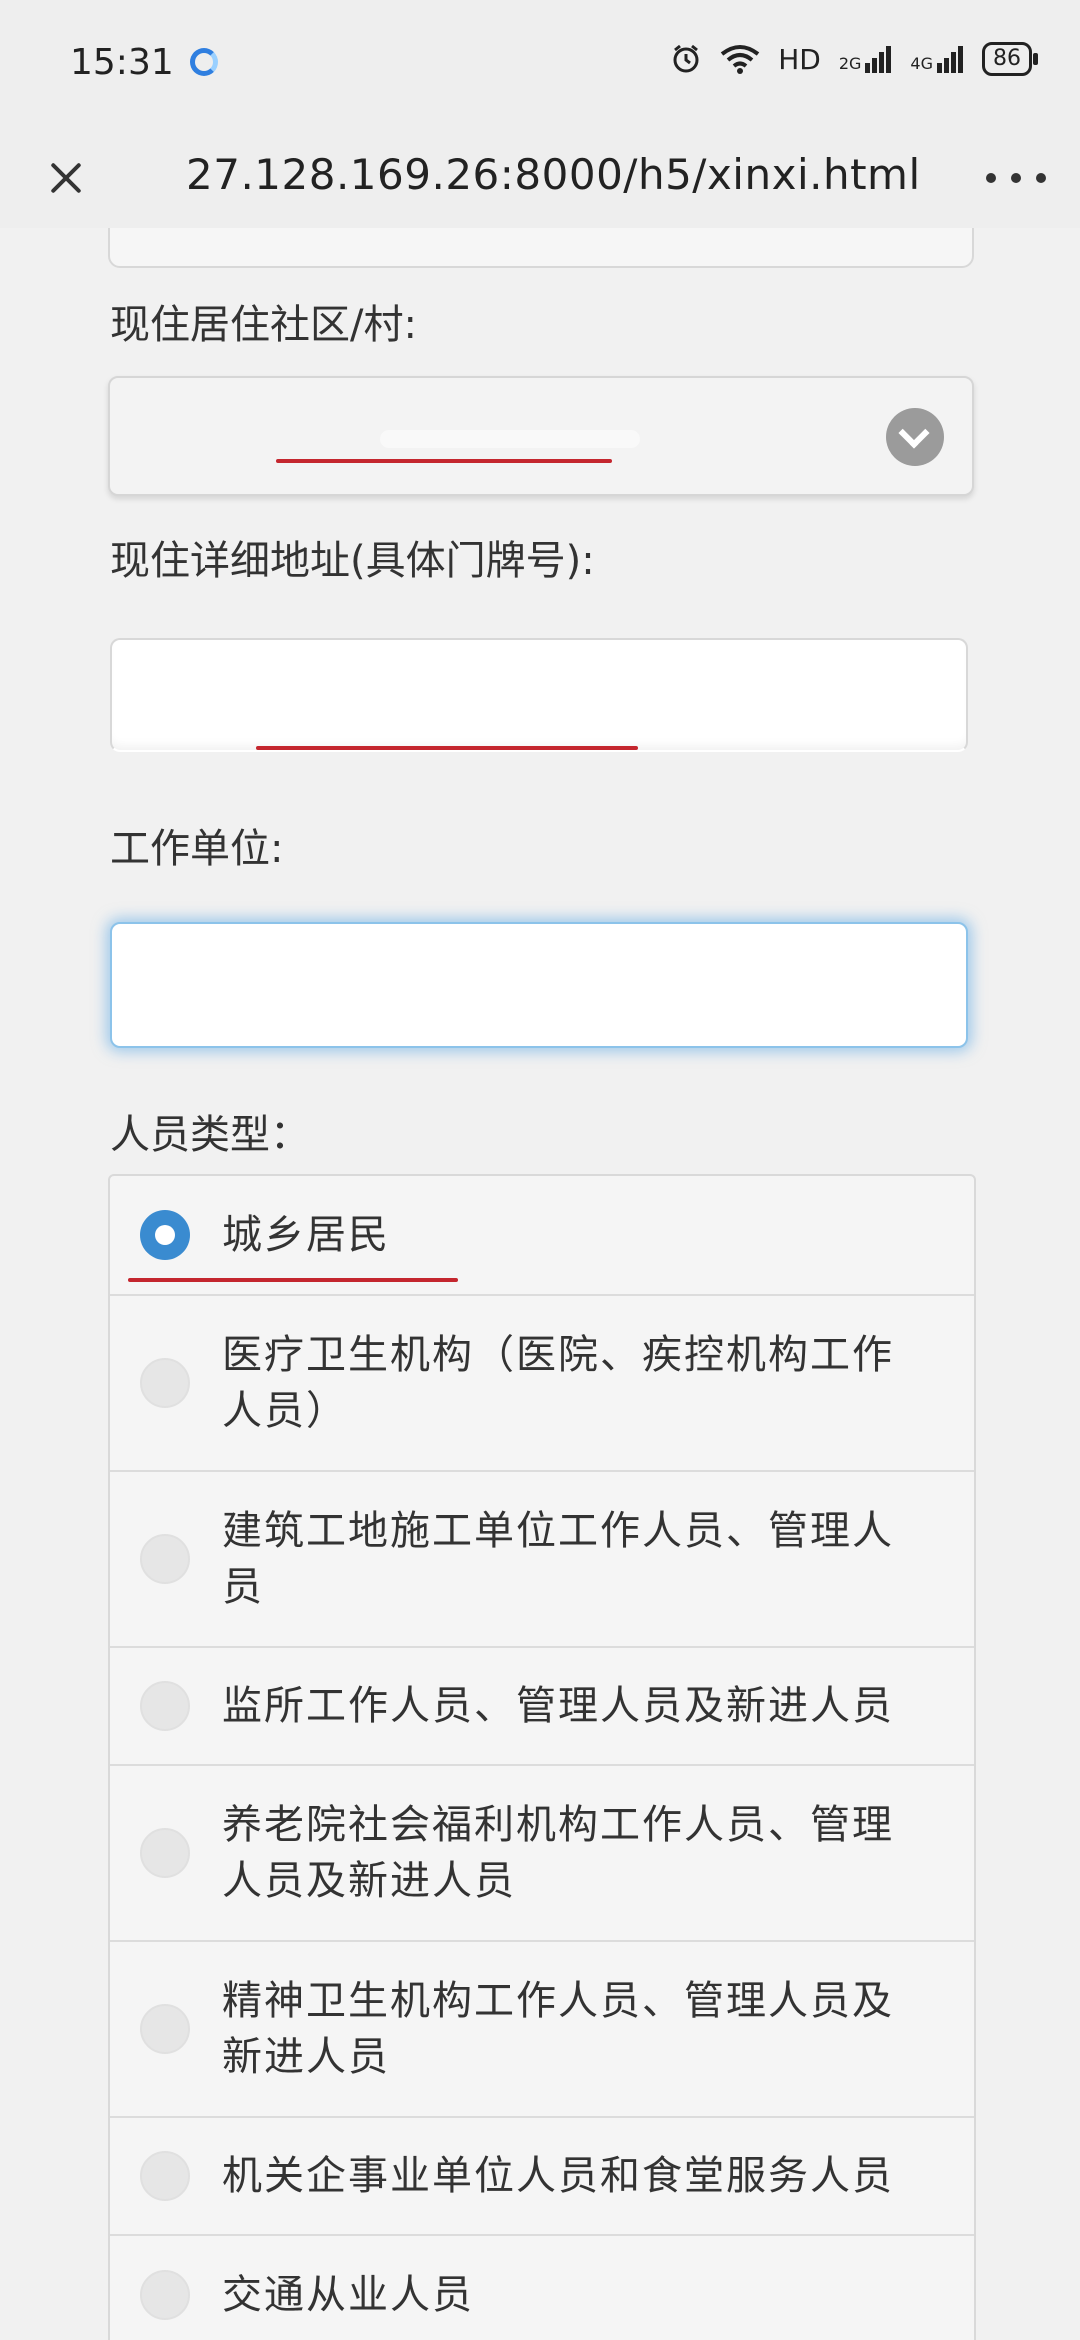 The width and height of the screenshot is (1080, 2340). Describe the element at coordinates (122, 62) in the screenshot. I see `status-time: 15:31` at that location.